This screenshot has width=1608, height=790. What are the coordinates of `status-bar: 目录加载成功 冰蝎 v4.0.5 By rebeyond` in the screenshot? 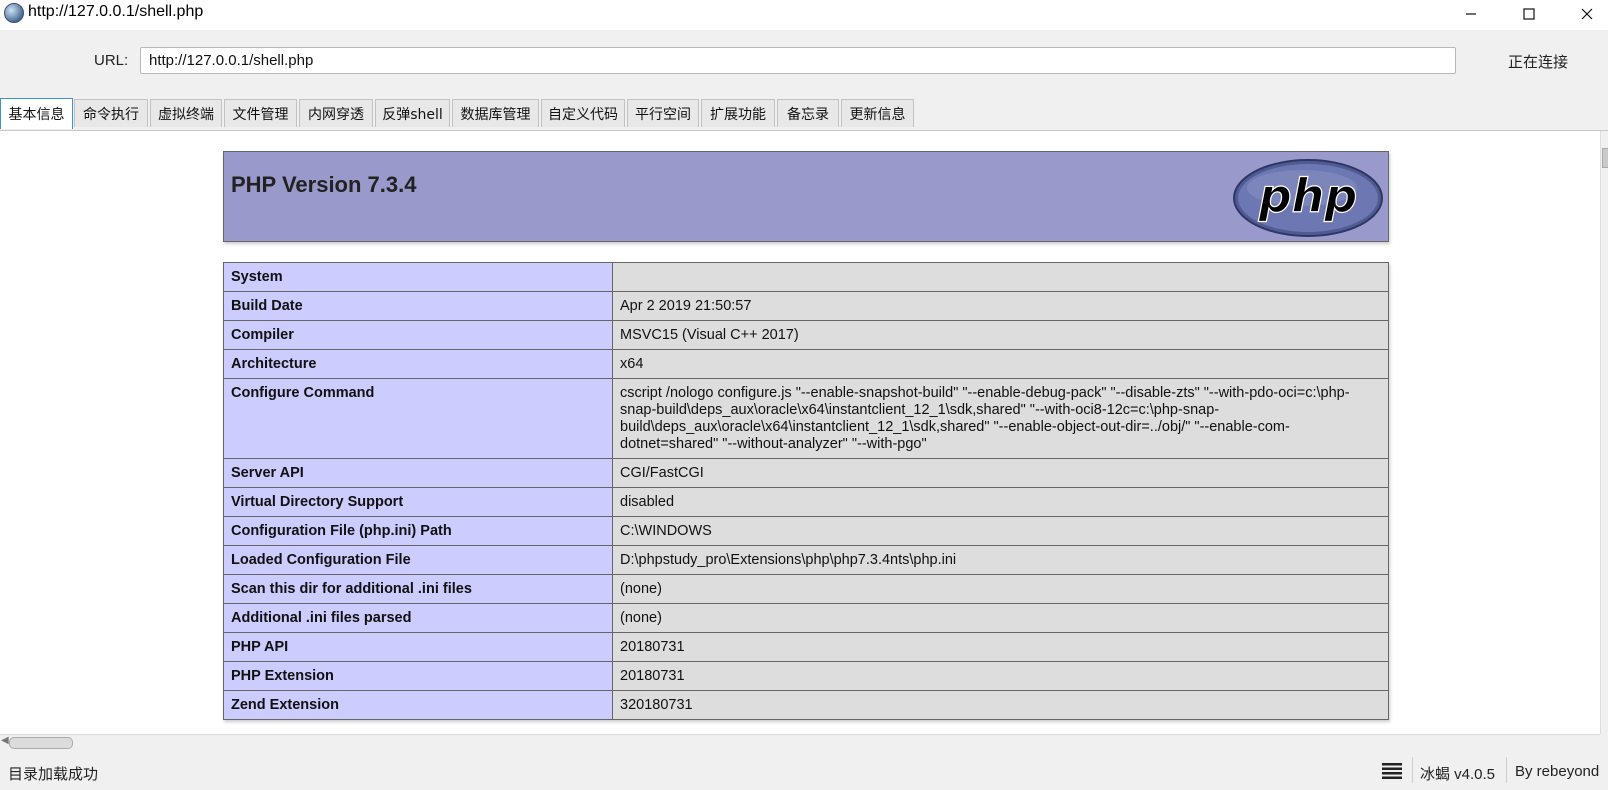 It's located at (804, 769).